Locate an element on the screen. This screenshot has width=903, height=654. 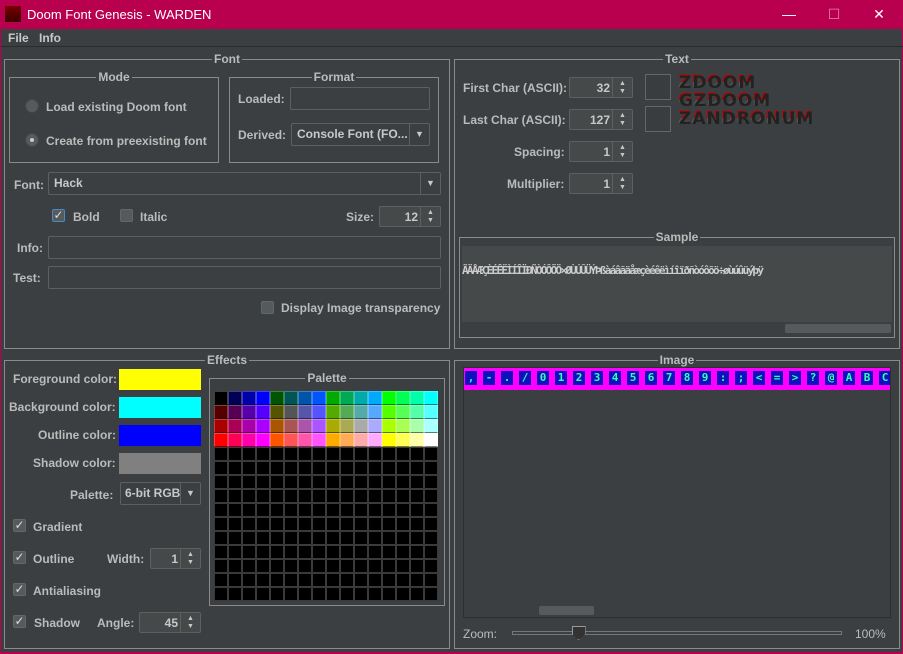
background-swatch is located at coordinates (160, 407).